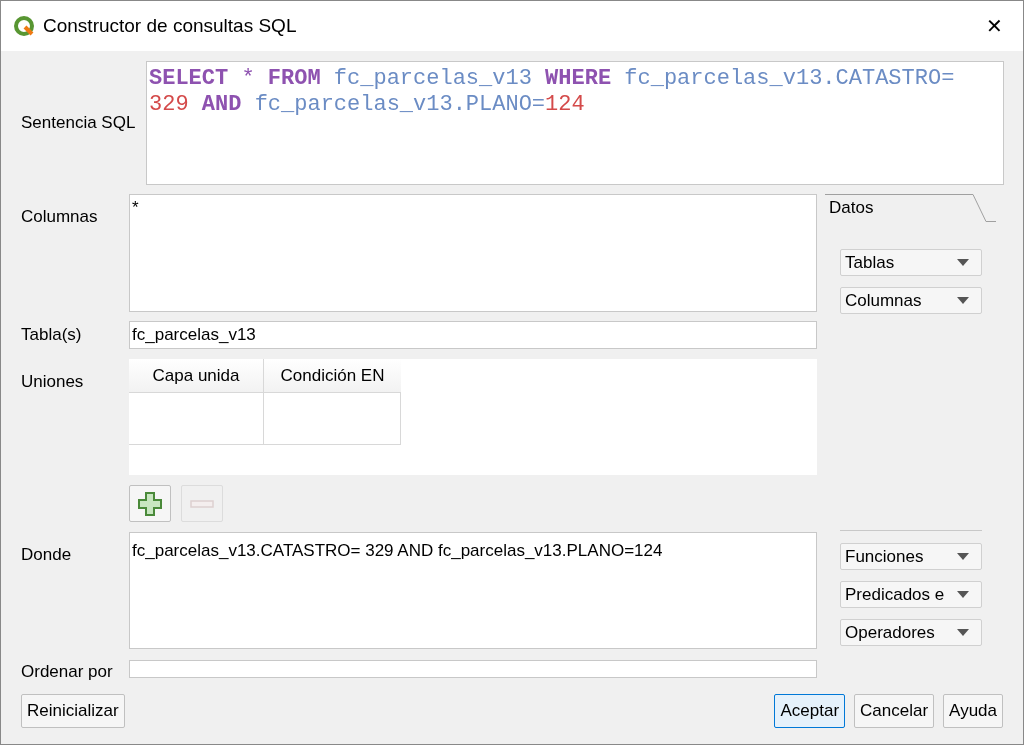  I want to click on field-label: Ordenar por, so click(67, 672).